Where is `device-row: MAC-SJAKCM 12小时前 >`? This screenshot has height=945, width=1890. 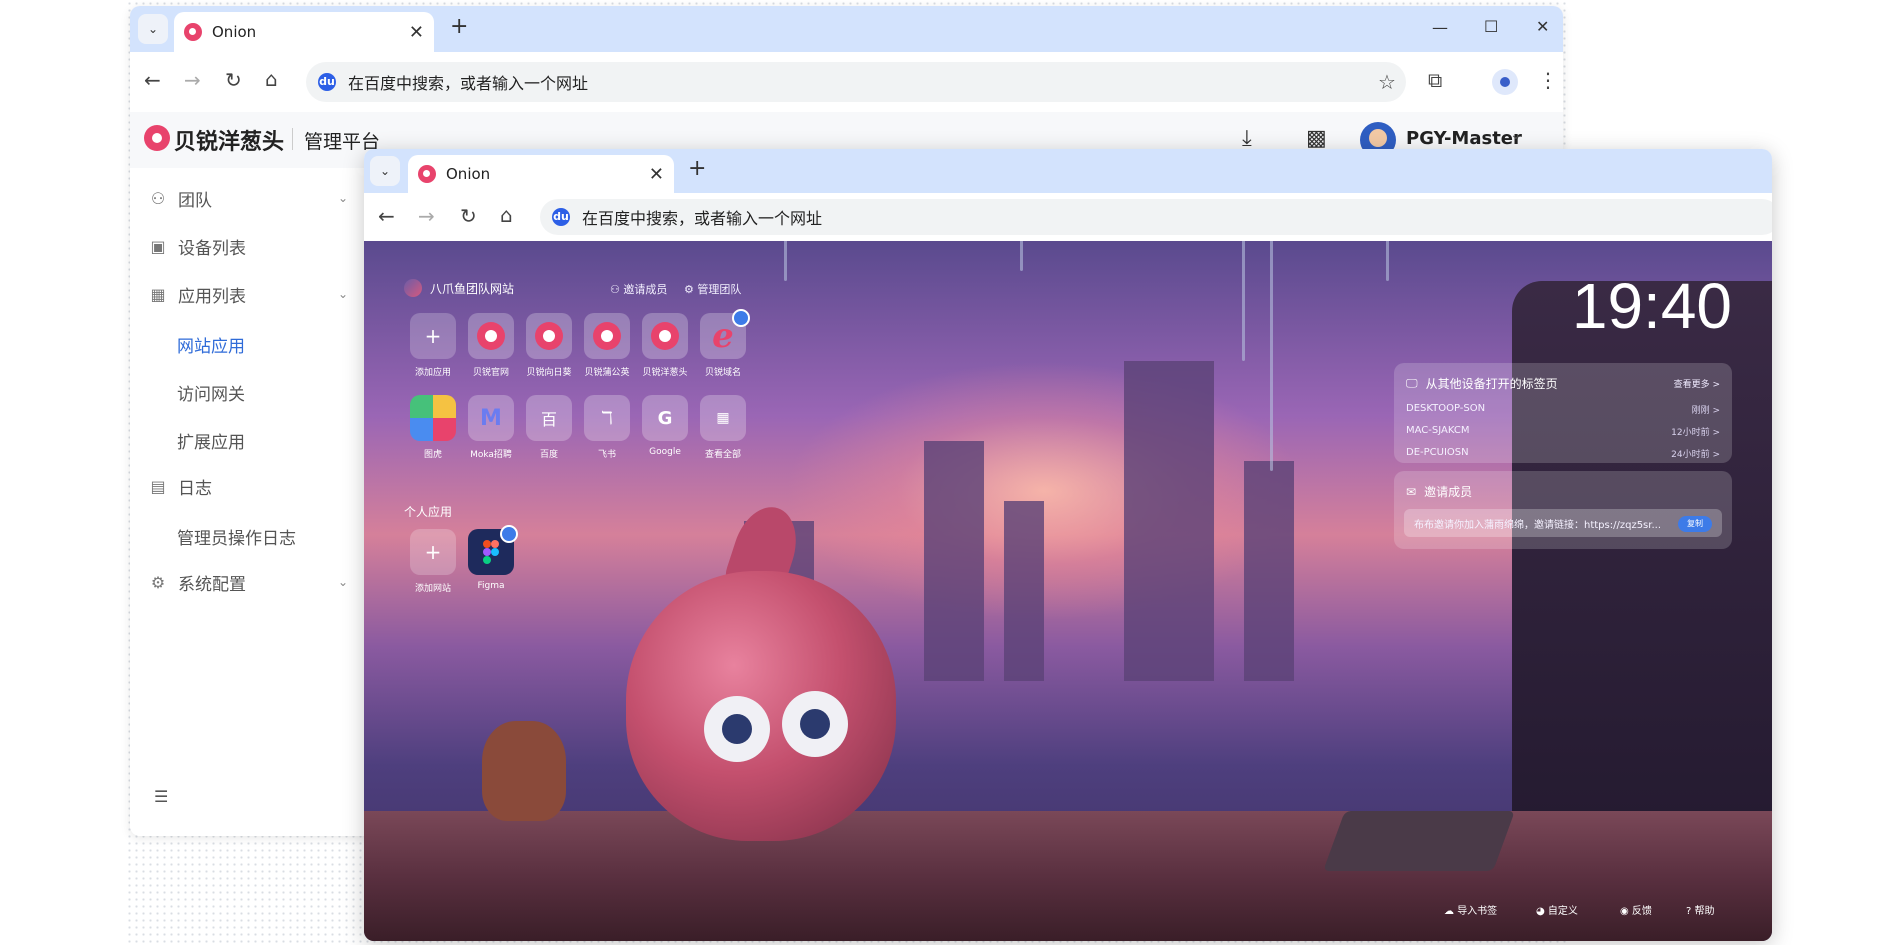
device-row: MAC-SJAKCM 12小时前 > is located at coordinates (1563, 431).